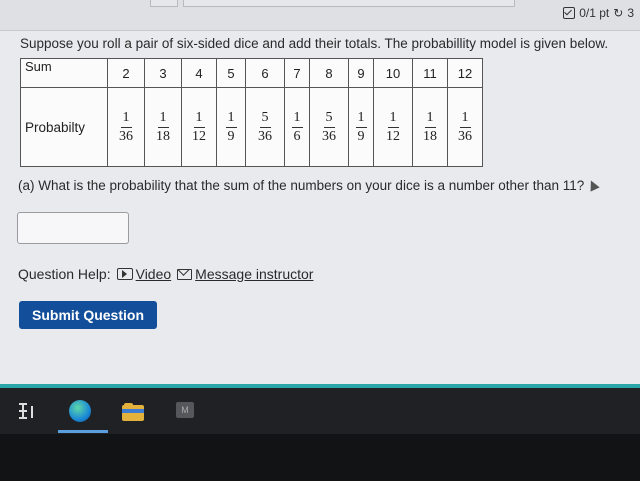  What do you see at coordinates (569, 13) in the screenshot?
I see `checkbox-icon` at bounding box center [569, 13].